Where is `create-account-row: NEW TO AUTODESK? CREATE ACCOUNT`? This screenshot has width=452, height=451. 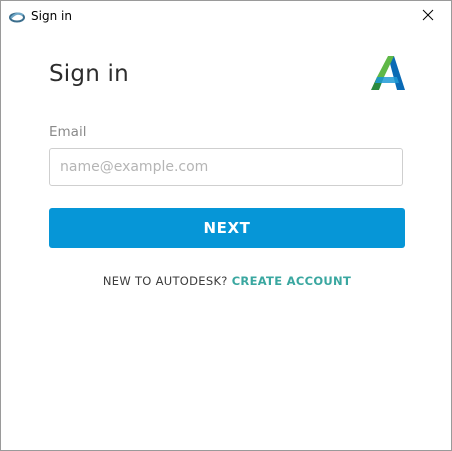 create-account-row: NEW TO AUTODESK? CREATE ACCOUNT is located at coordinates (226, 281).